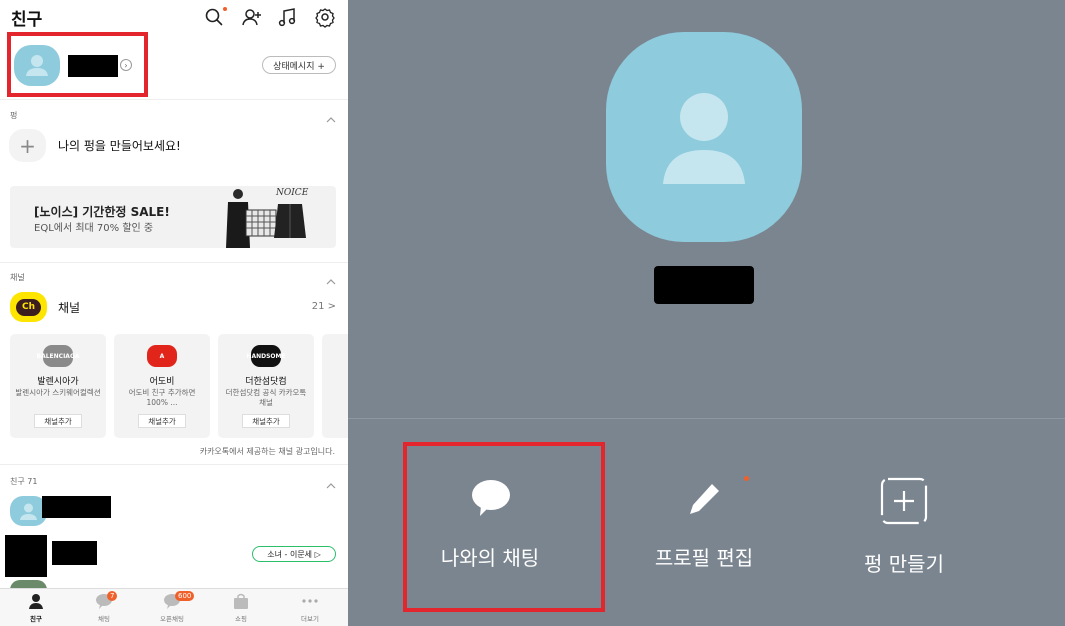 This screenshot has height=626, width=1065. I want to click on add-pyeong-button: +, so click(27, 145).